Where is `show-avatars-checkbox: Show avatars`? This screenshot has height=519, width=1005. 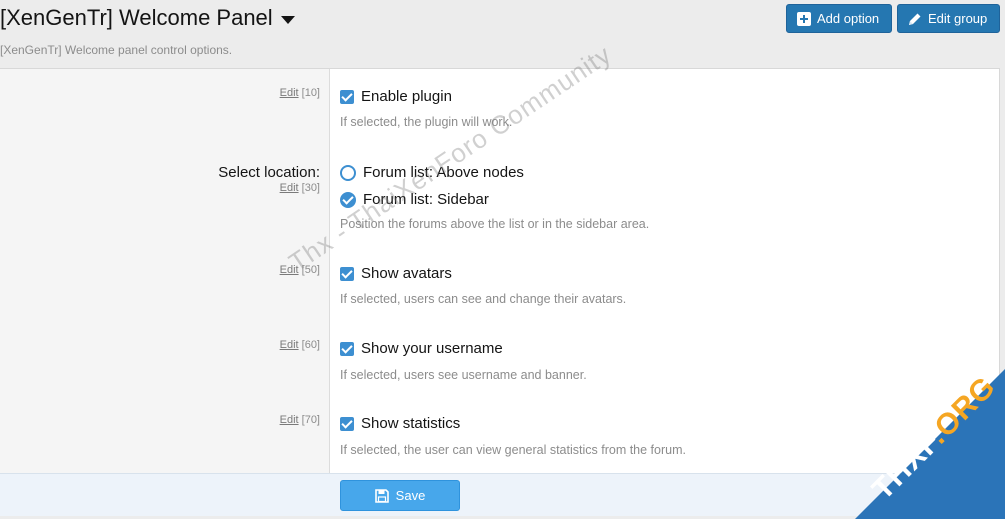
show-avatars-checkbox: Show avatars is located at coordinates (396, 273).